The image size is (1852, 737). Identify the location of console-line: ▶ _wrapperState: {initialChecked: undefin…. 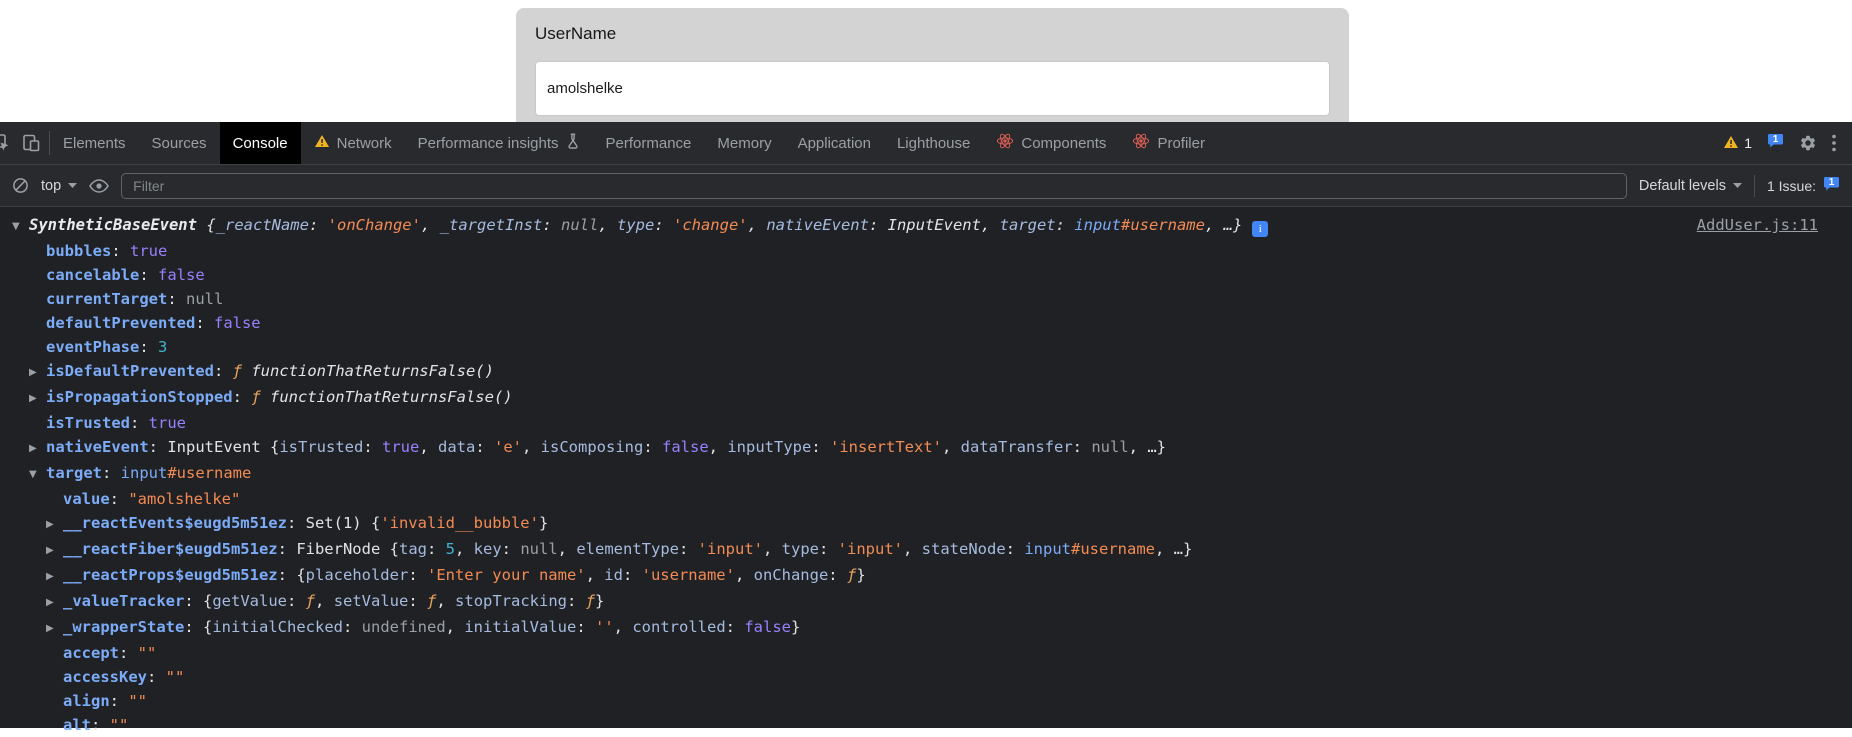
(926, 628).